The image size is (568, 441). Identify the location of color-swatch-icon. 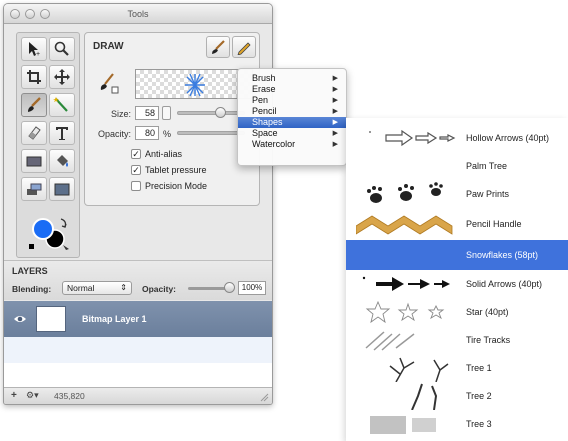
(49, 234).